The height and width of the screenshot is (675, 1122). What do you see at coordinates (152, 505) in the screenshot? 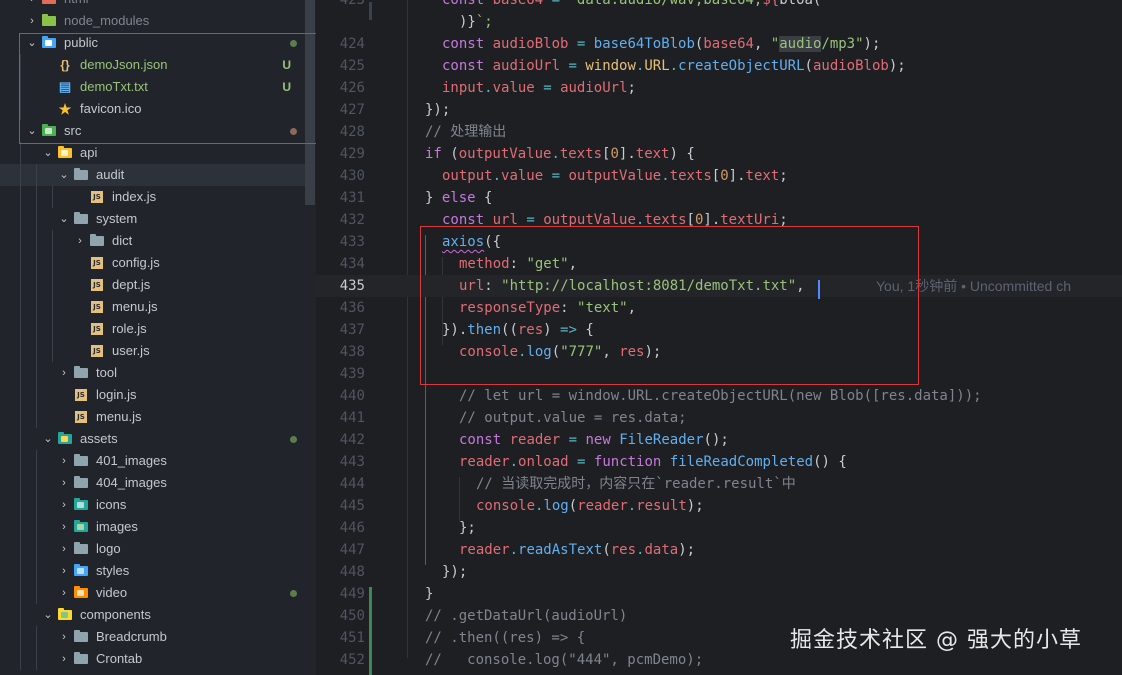
I see `folder-row: › icons` at bounding box center [152, 505].